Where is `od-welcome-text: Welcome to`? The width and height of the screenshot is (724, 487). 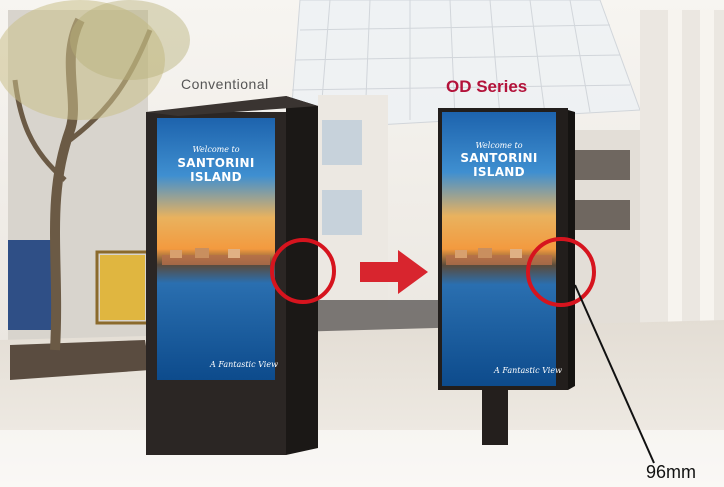 od-welcome-text: Welcome to is located at coordinates (499, 145).